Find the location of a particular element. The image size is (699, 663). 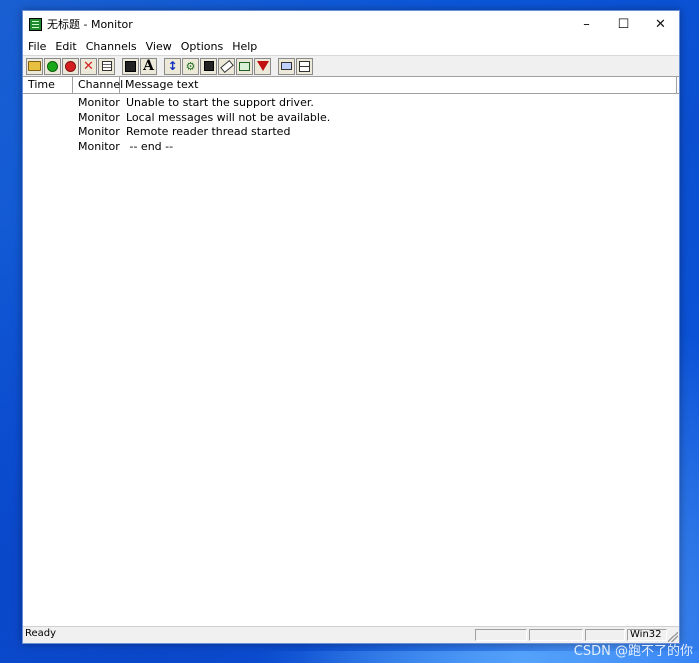

properties-button is located at coordinates (106, 66).